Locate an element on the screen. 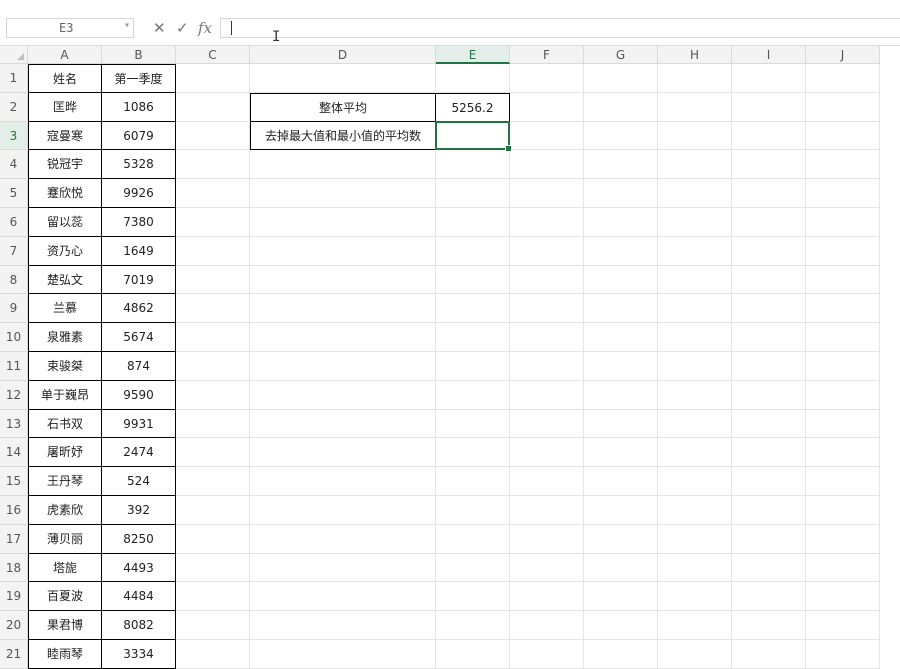 The height and width of the screenshot is (669, 900). cell-c4 is located at coordinates (213, 165).